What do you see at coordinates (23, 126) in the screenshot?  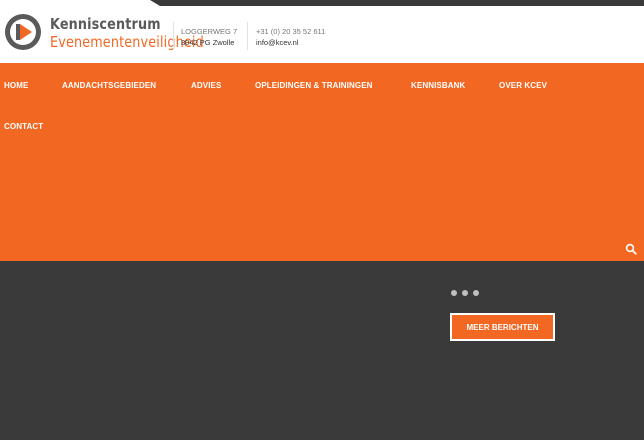 I see `nav-item-contact: CONTACT` at bounding box center [23, 126].